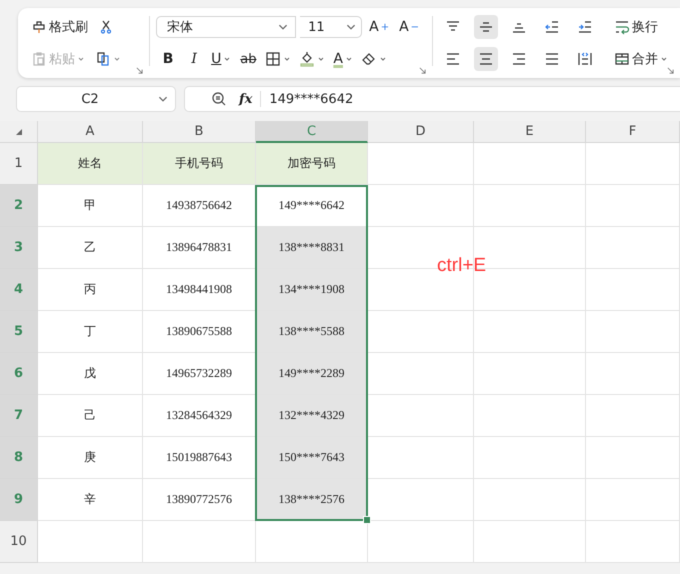 The height and width of the screenshot is (574, 680). I want to click on align-middle-button, so click(486, 27).